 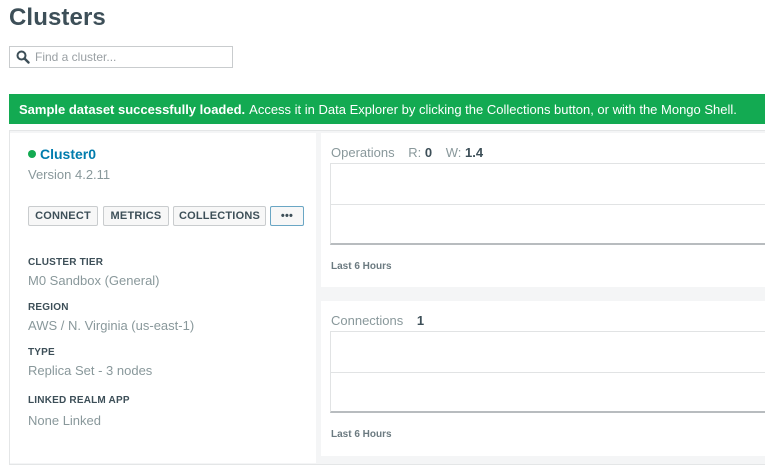 What do you see at coordinates (111, 325) in the screenshot?
I see `region-value: AWS / N. Virginia (us-east-1)` at bounding box center [111, 325].